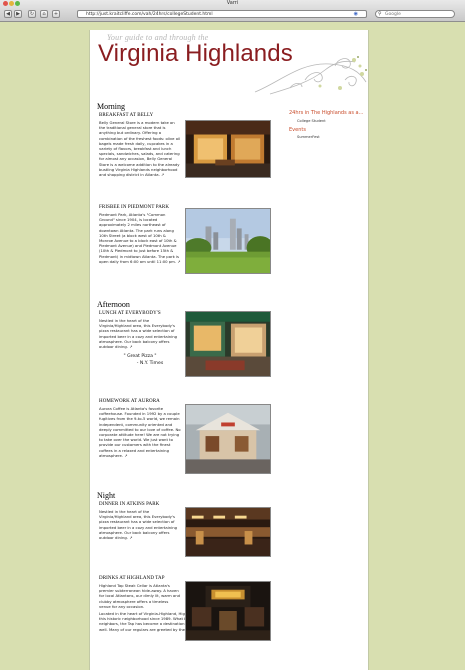 This screenshot has width=465, height=670. Describe the element at coordinates (228, 241) in the screenshot. I see `piedmont-park-photo` at that location.